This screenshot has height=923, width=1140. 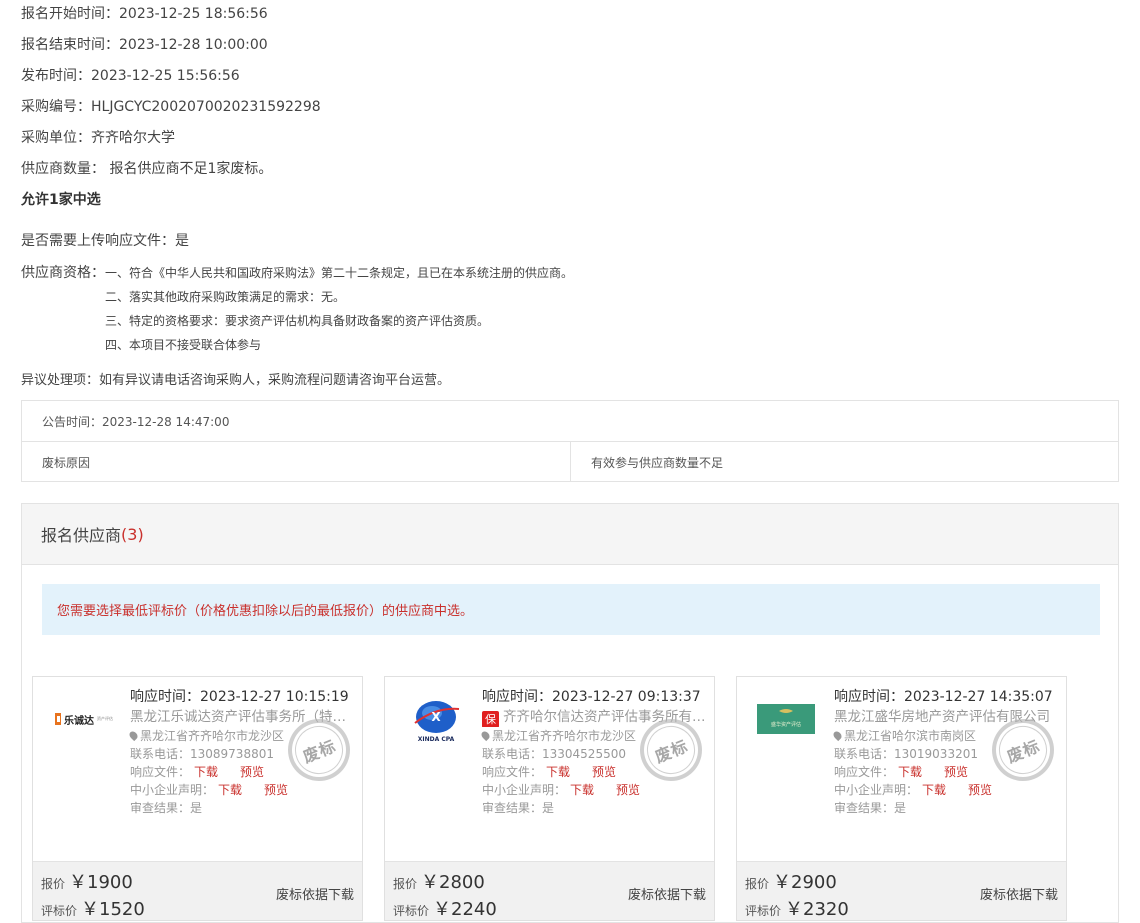 I want to click on publish-time: 发布时间：2023-12-25 15:56:56, so click(x=130, y=76).